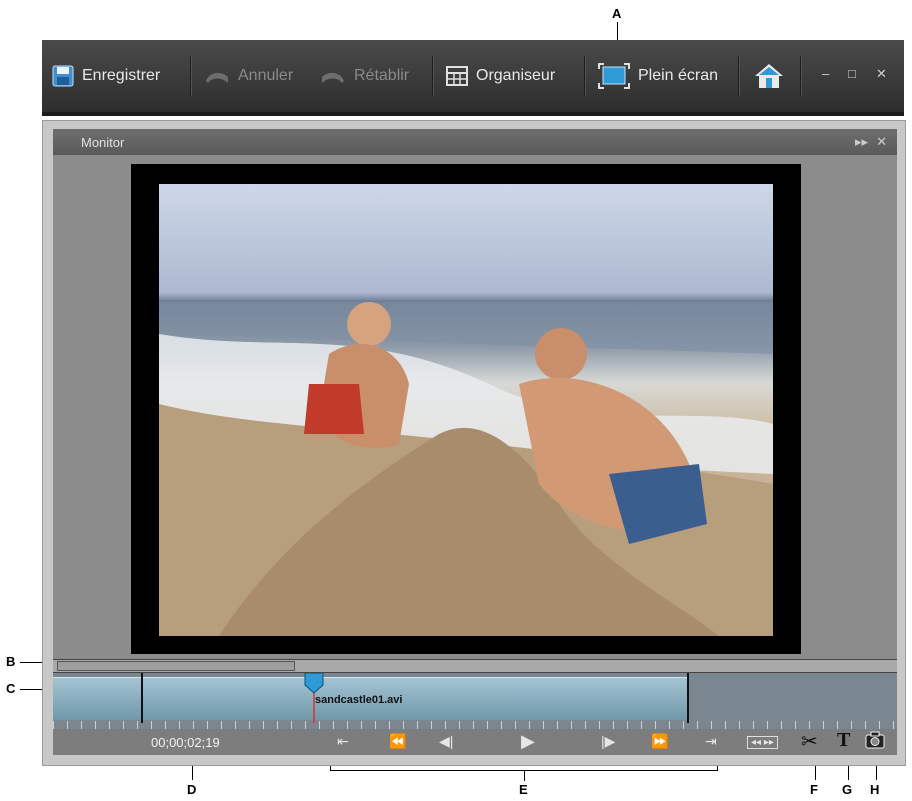 The width and height of the screenshot is (912, 801). Describe the element at coordinates (11, 688) in the screenshot. I see `callout-c: C` at that location.